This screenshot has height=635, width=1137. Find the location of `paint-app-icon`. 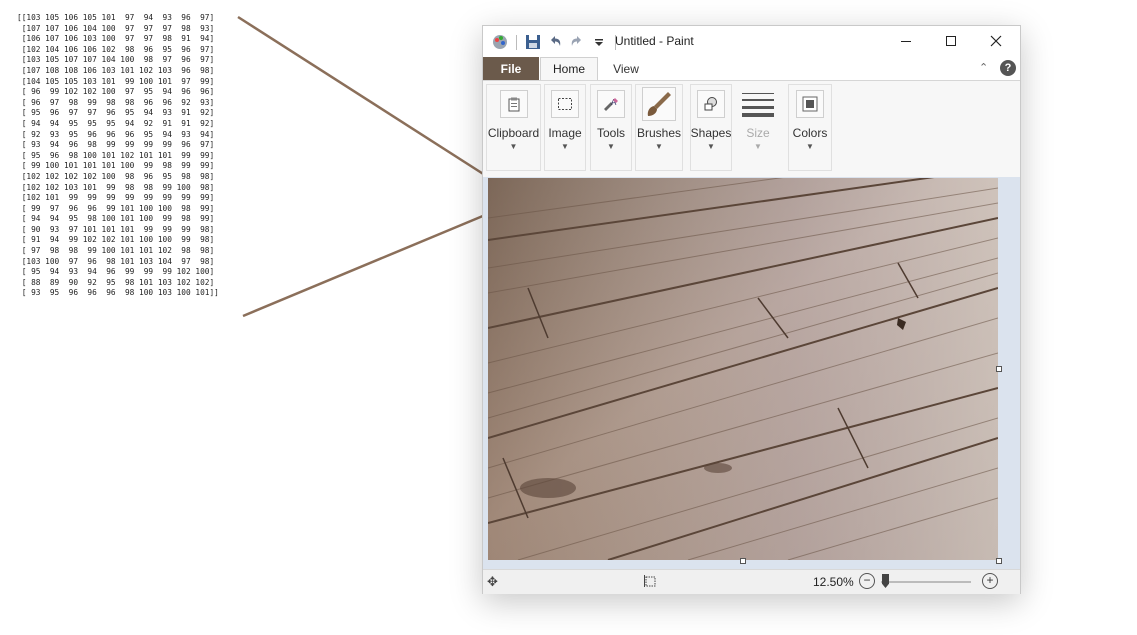

paint-app-icon is located at coordinates (500, 42).